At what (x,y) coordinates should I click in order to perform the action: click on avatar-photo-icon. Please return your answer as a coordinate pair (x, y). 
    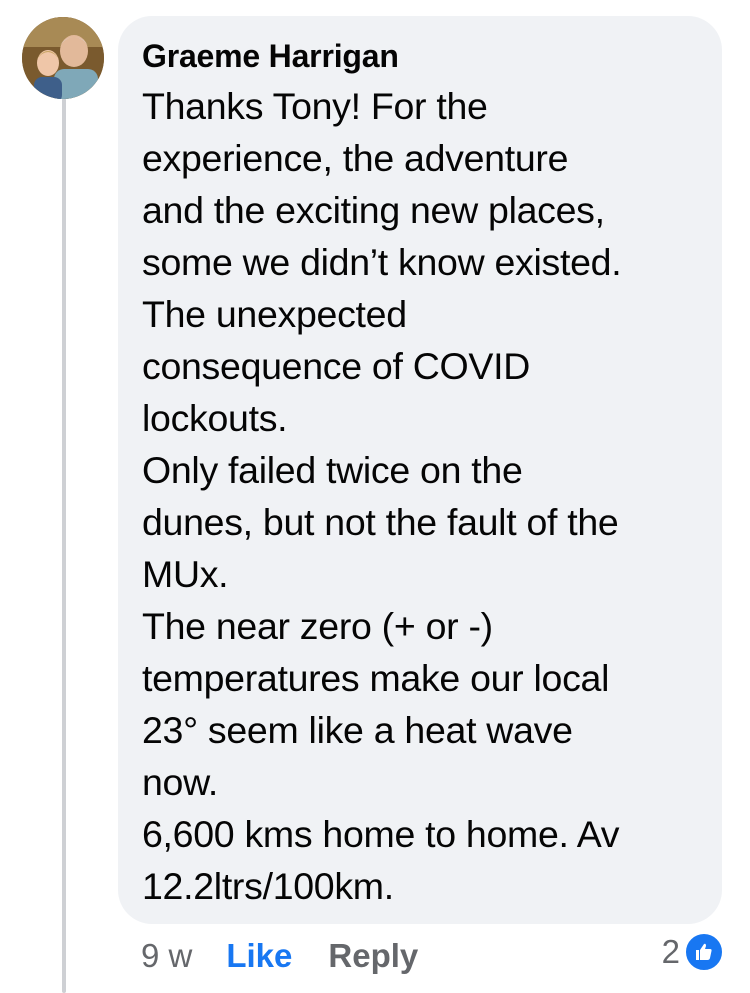
    Looking at the image, I should click on (63, 58).